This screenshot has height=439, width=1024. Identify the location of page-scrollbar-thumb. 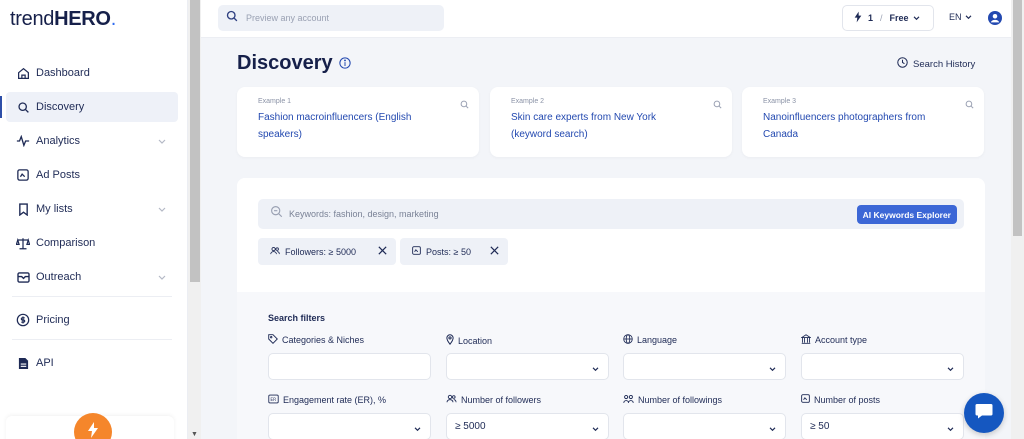
(1017, 118).